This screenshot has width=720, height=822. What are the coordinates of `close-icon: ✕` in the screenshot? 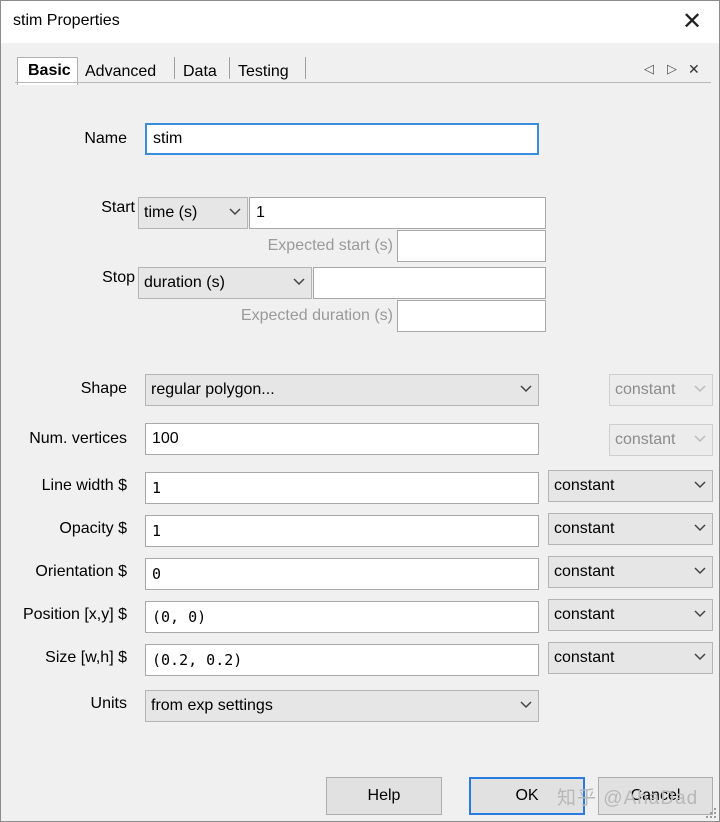 It's located at (692, 22).